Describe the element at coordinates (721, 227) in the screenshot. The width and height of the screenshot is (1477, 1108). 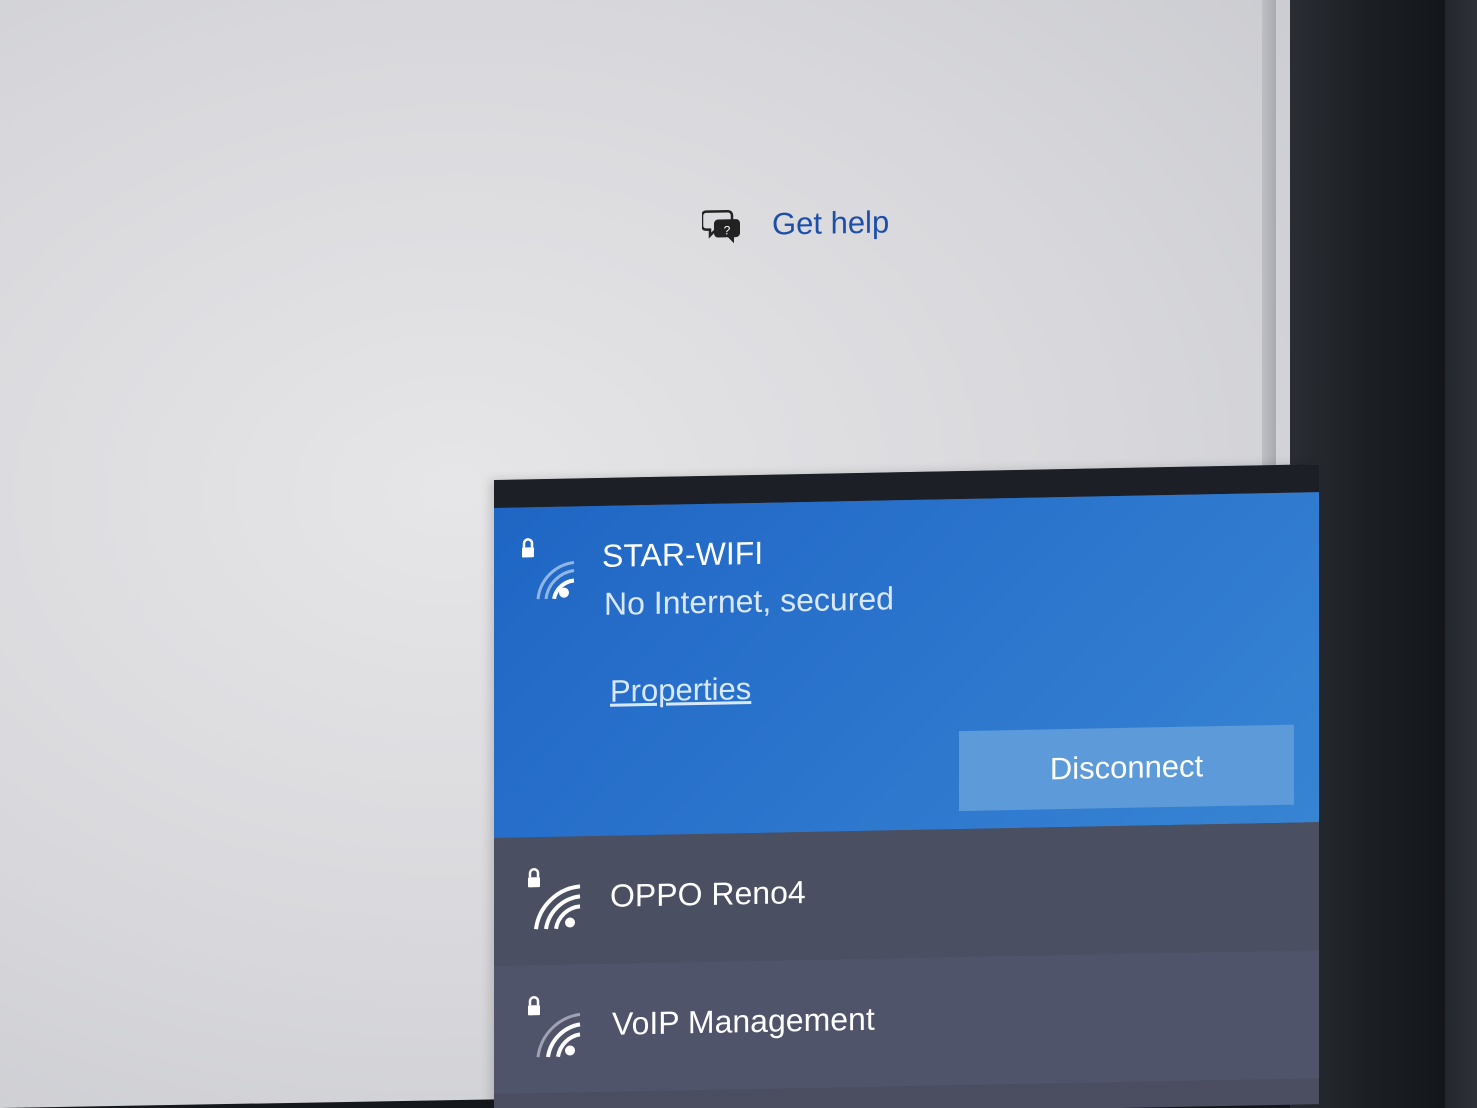
I see `chat-help-icon: ?` at that location.